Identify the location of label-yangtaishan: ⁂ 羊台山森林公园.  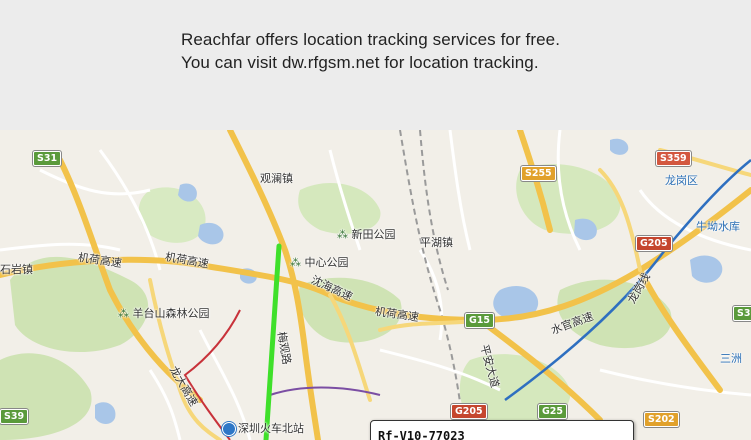
(164, 313).